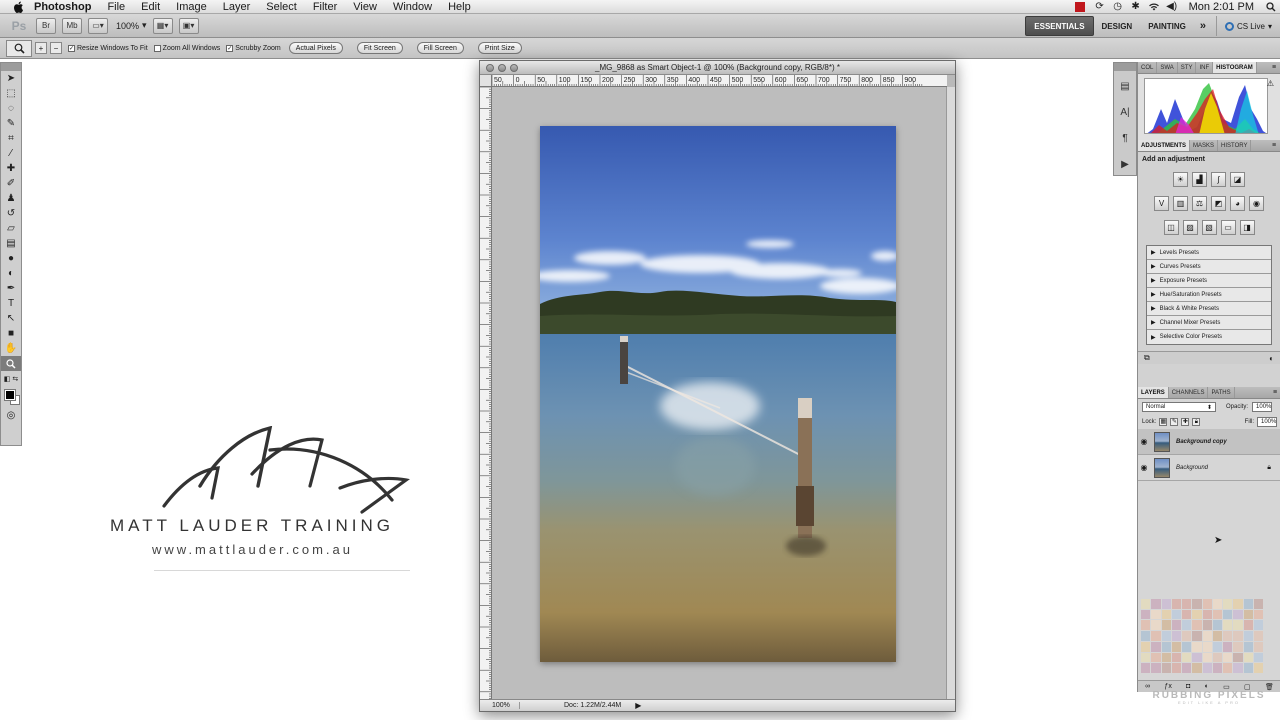  Describe the element at coordinates (1180, 203) in the screenshot. I see `hue-saturation-icon: ▥` at that location.